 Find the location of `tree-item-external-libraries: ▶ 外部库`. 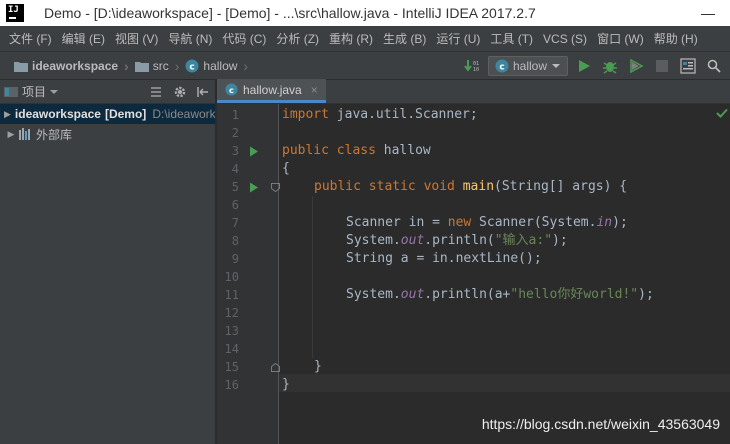

tree-item-external-libraries: ▶ 外部库 is located at coordinates (107, 134).